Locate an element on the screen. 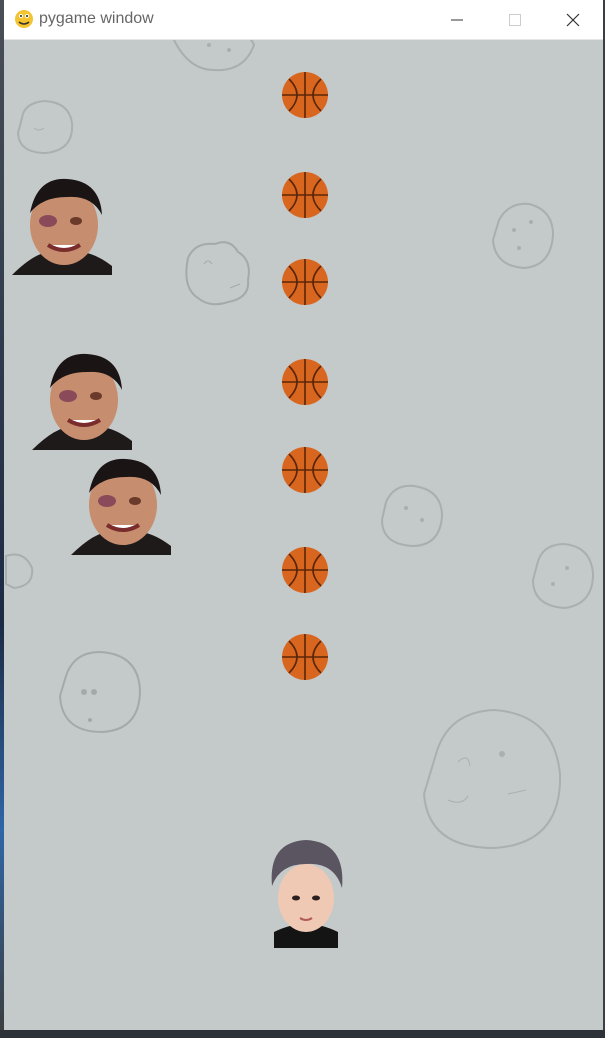 The width and height of the screenshot is (605, 1038). desktop-taskbar-edge is located at coordinates (302, 1034).